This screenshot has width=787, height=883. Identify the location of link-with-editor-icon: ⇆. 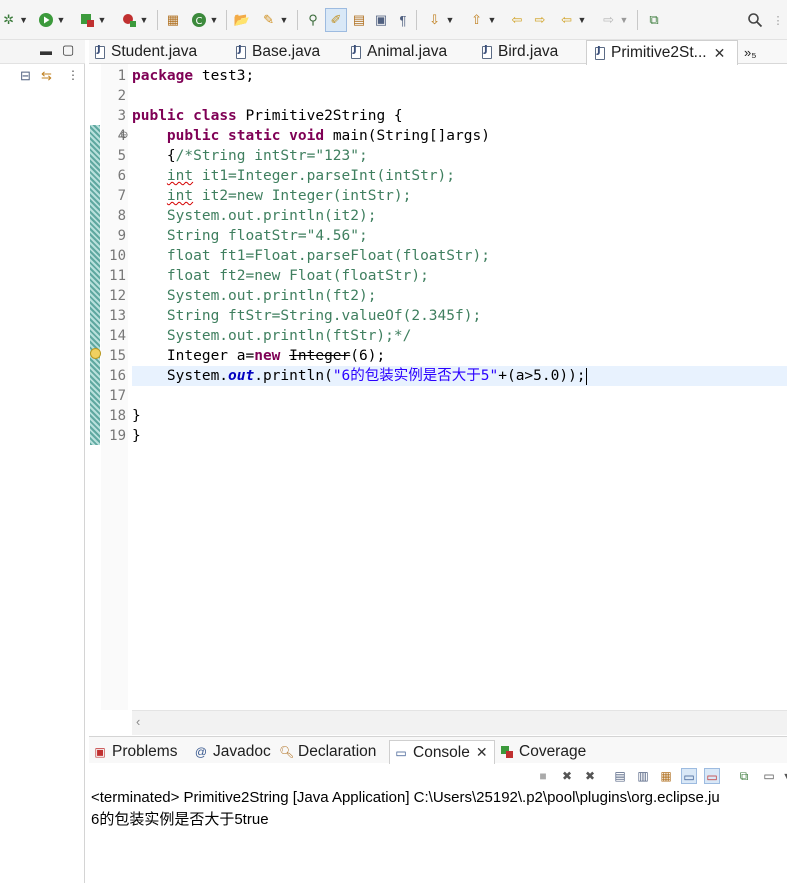
(46, 76).